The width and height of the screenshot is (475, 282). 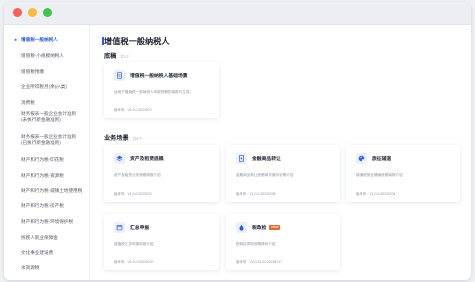 I want to click on sidebar-item-label: 消费税, so click(x=28, y=102).